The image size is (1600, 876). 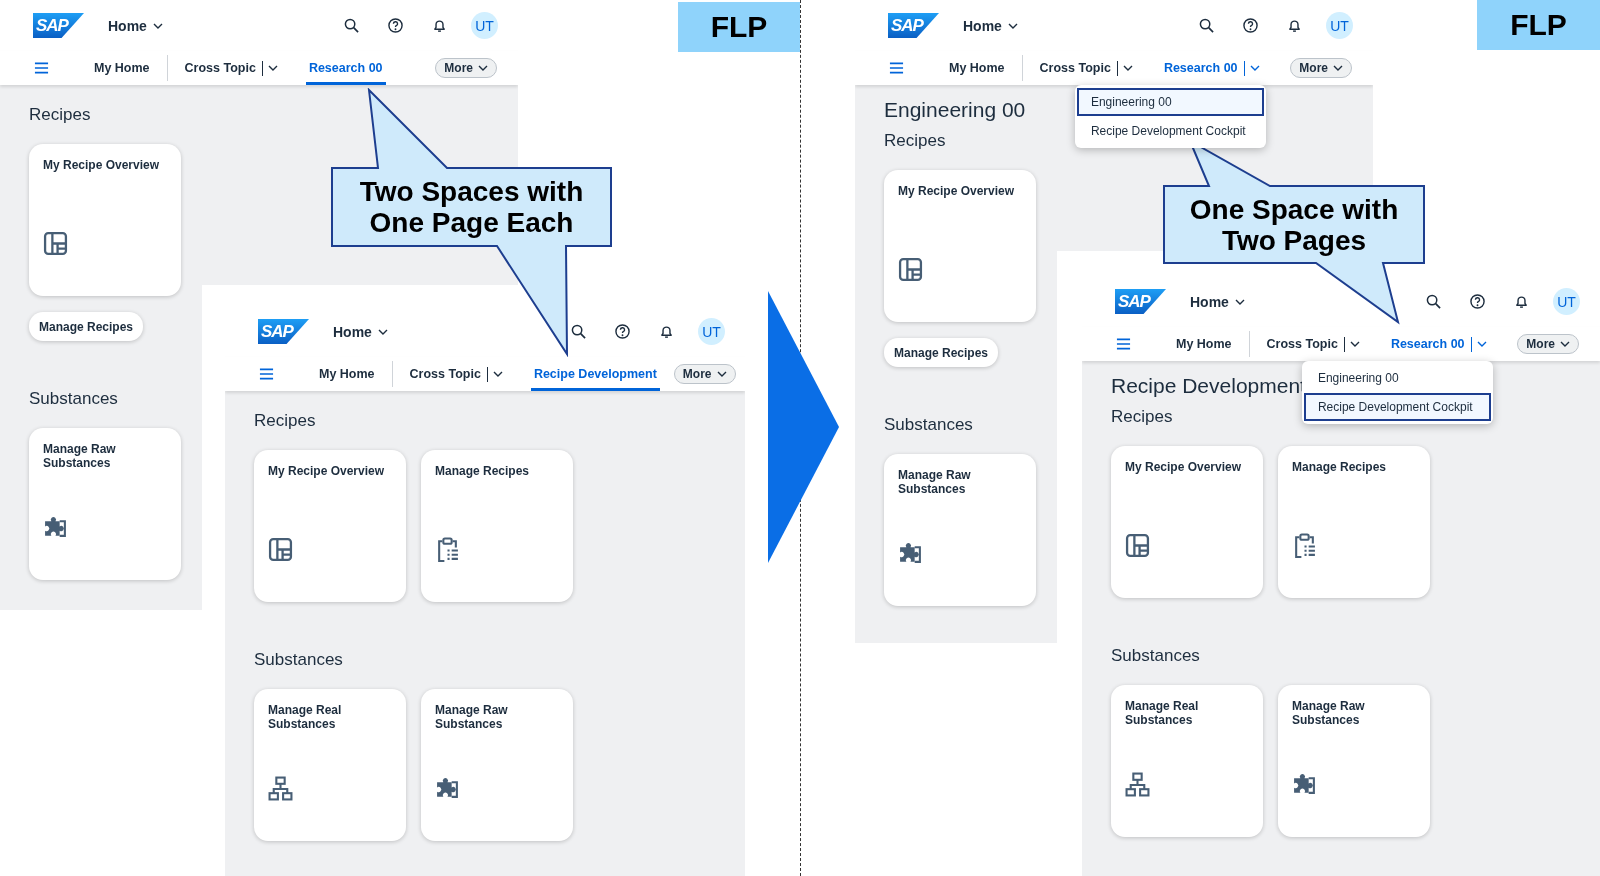 I want to click on callout-text: One Space with Two Pages, so click(x=1294, y=224).